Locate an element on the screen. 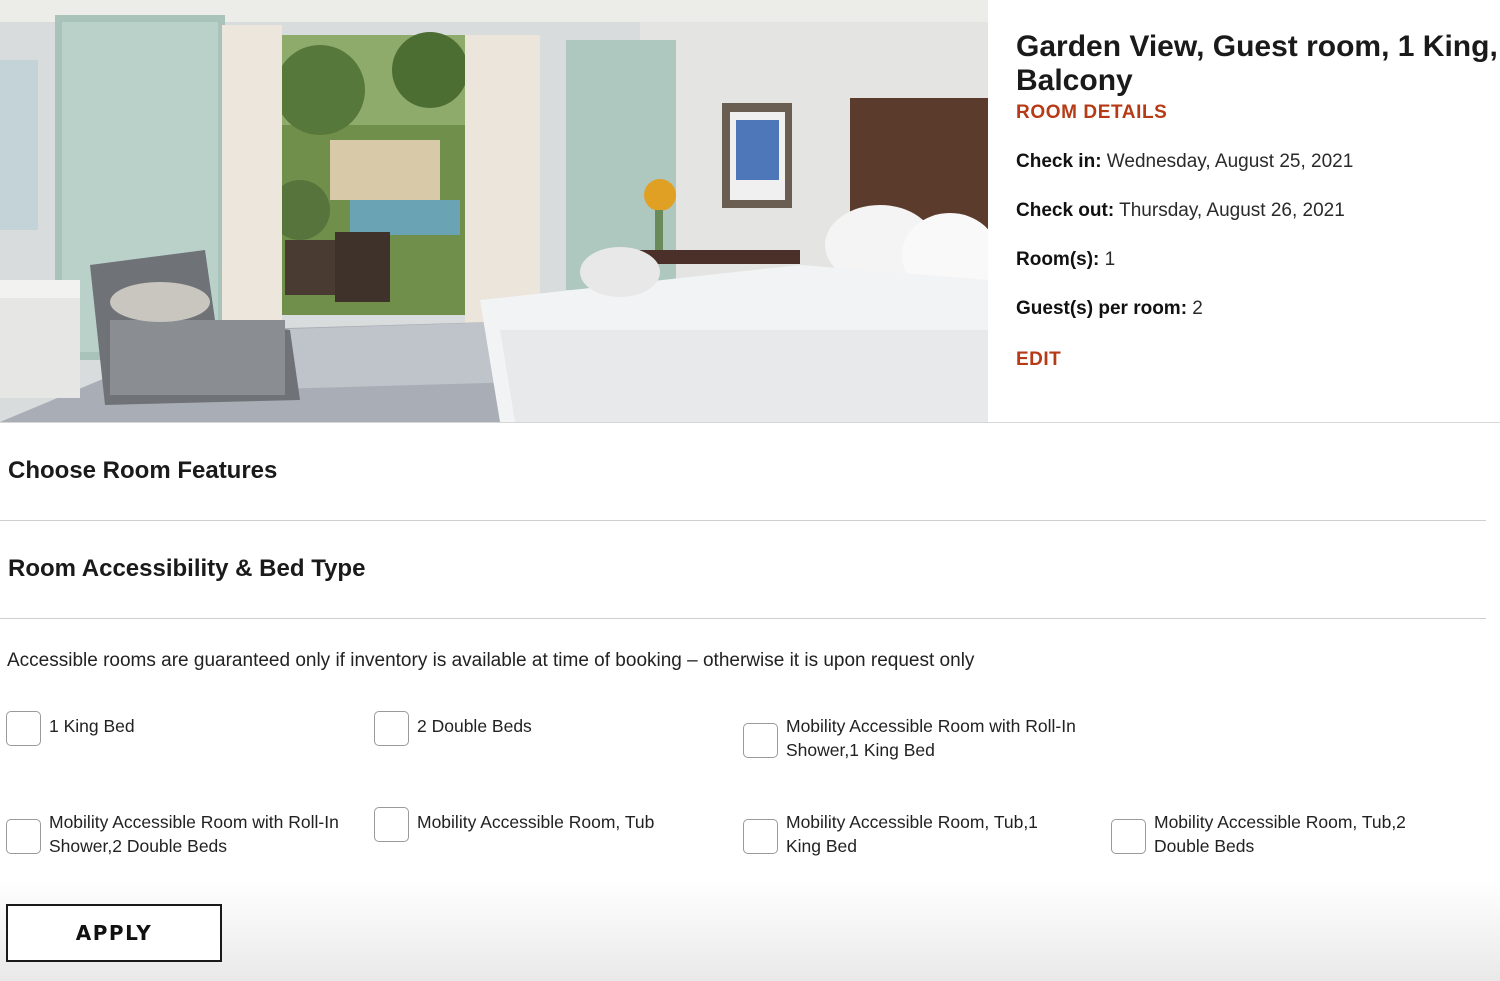  room-title-line-2: Balcony is located at coordinates (1074, 80).